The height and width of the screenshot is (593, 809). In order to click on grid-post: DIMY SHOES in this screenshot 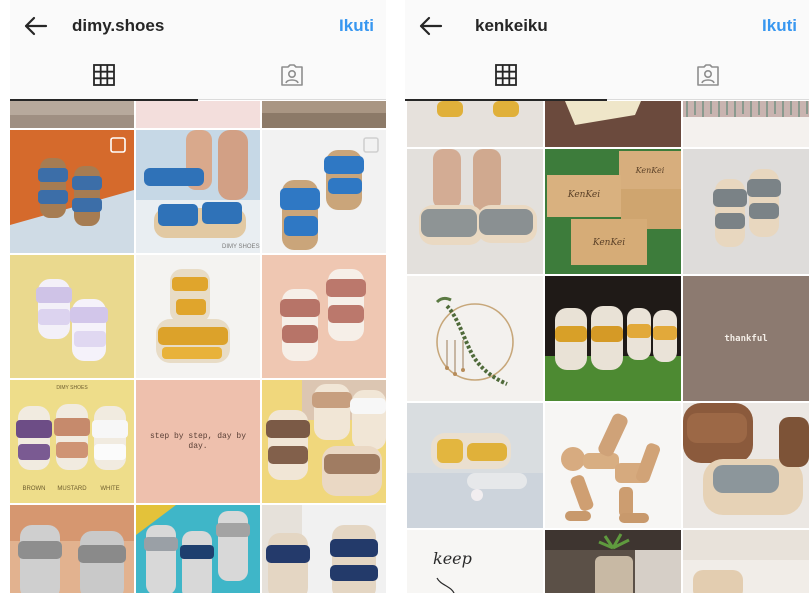, I will do `click(198, 191)`.